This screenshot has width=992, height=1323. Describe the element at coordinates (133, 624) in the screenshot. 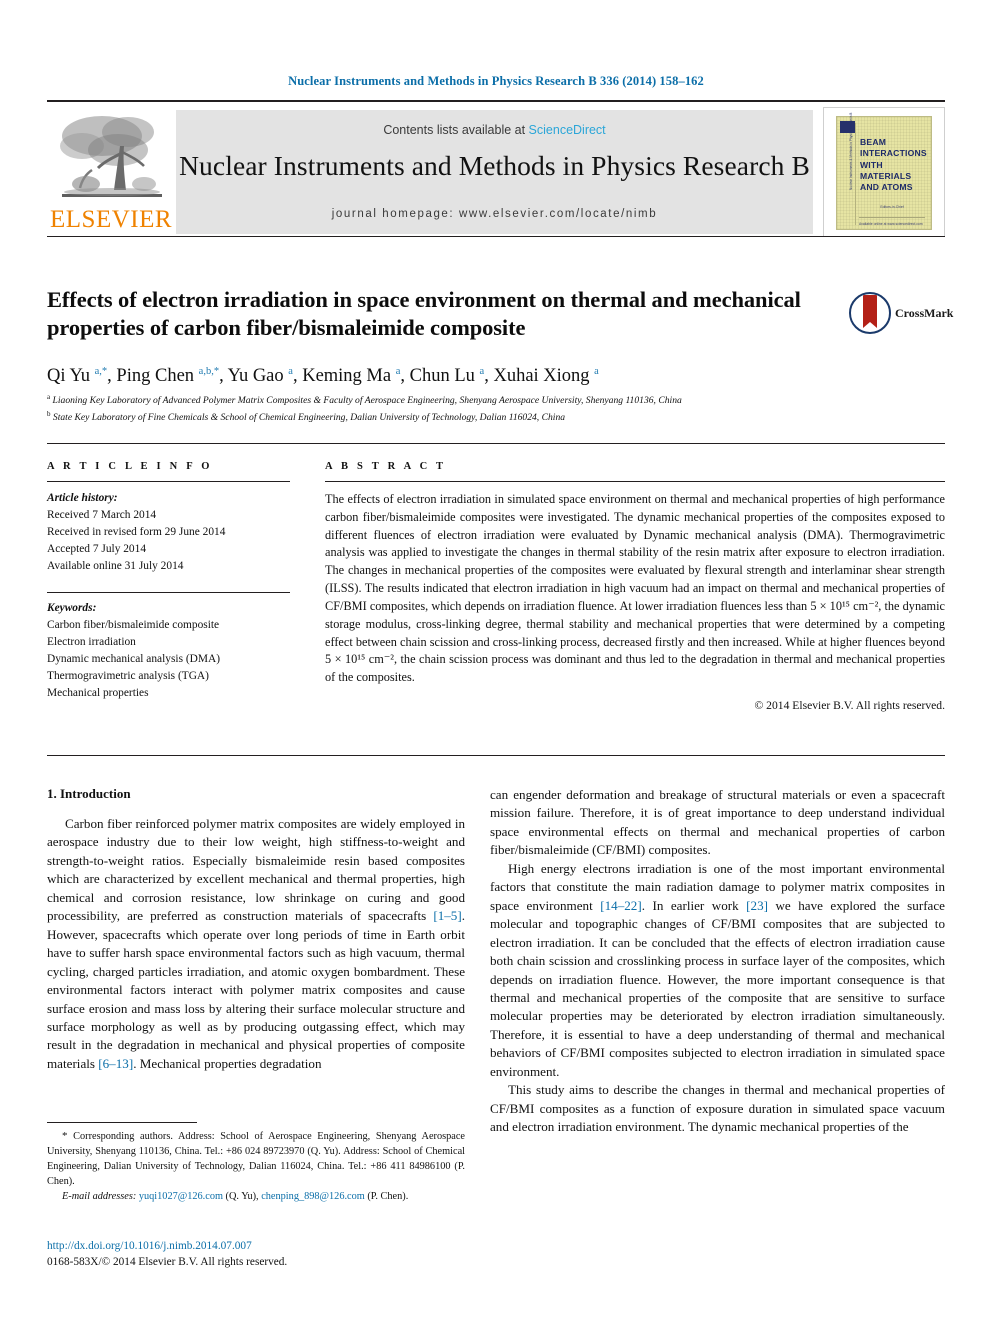

I see `keyword-item: Carbon fiber/bismaleimide composite` at that location.